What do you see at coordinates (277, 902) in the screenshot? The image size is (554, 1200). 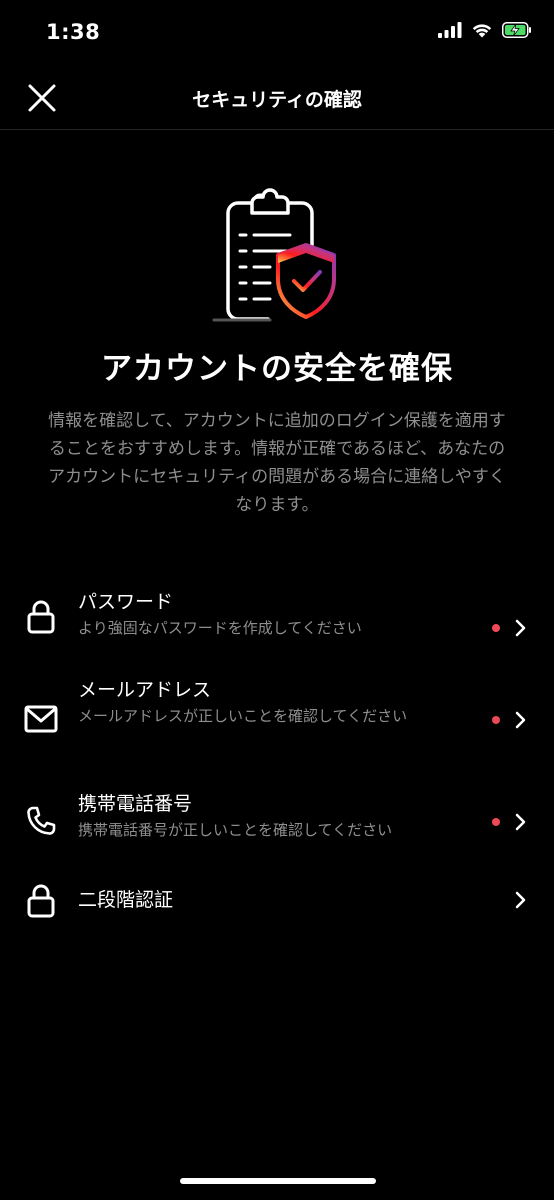 I see `two-factor-item: 二段階認証` at bounding box center [277, 902].